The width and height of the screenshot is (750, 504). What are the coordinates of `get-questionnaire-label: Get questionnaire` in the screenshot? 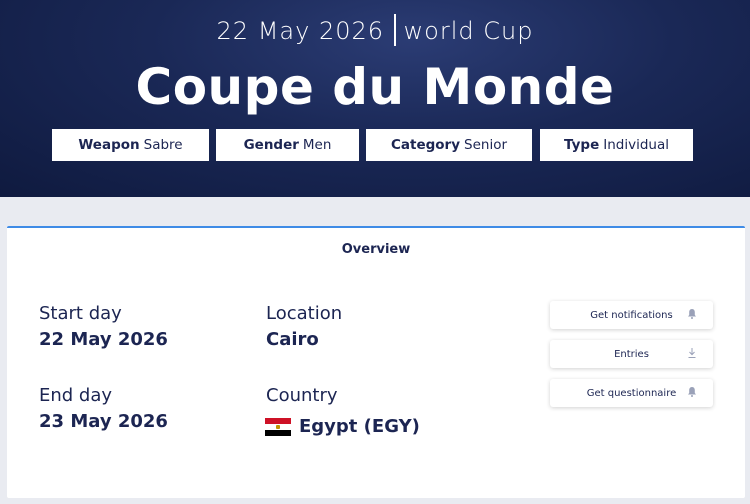 It's located at (631, 393).